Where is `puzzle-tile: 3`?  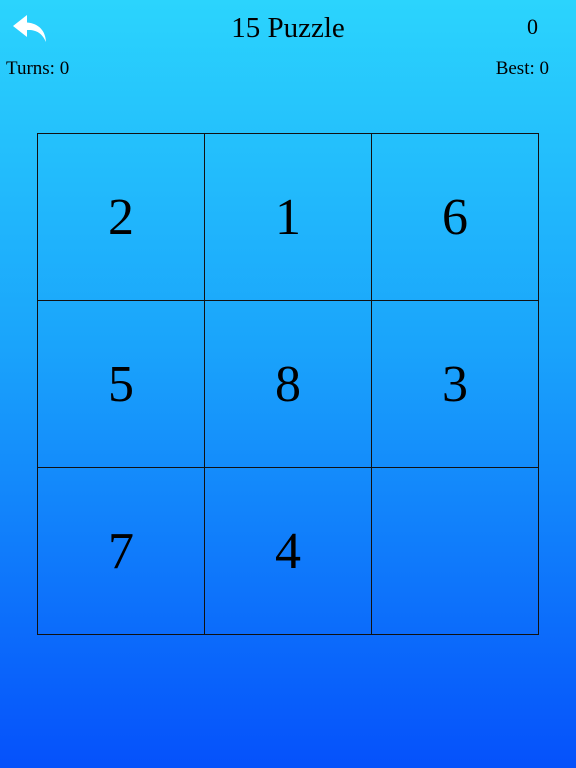
puzzle-tile: 3 is located at coordinates (455, 384).